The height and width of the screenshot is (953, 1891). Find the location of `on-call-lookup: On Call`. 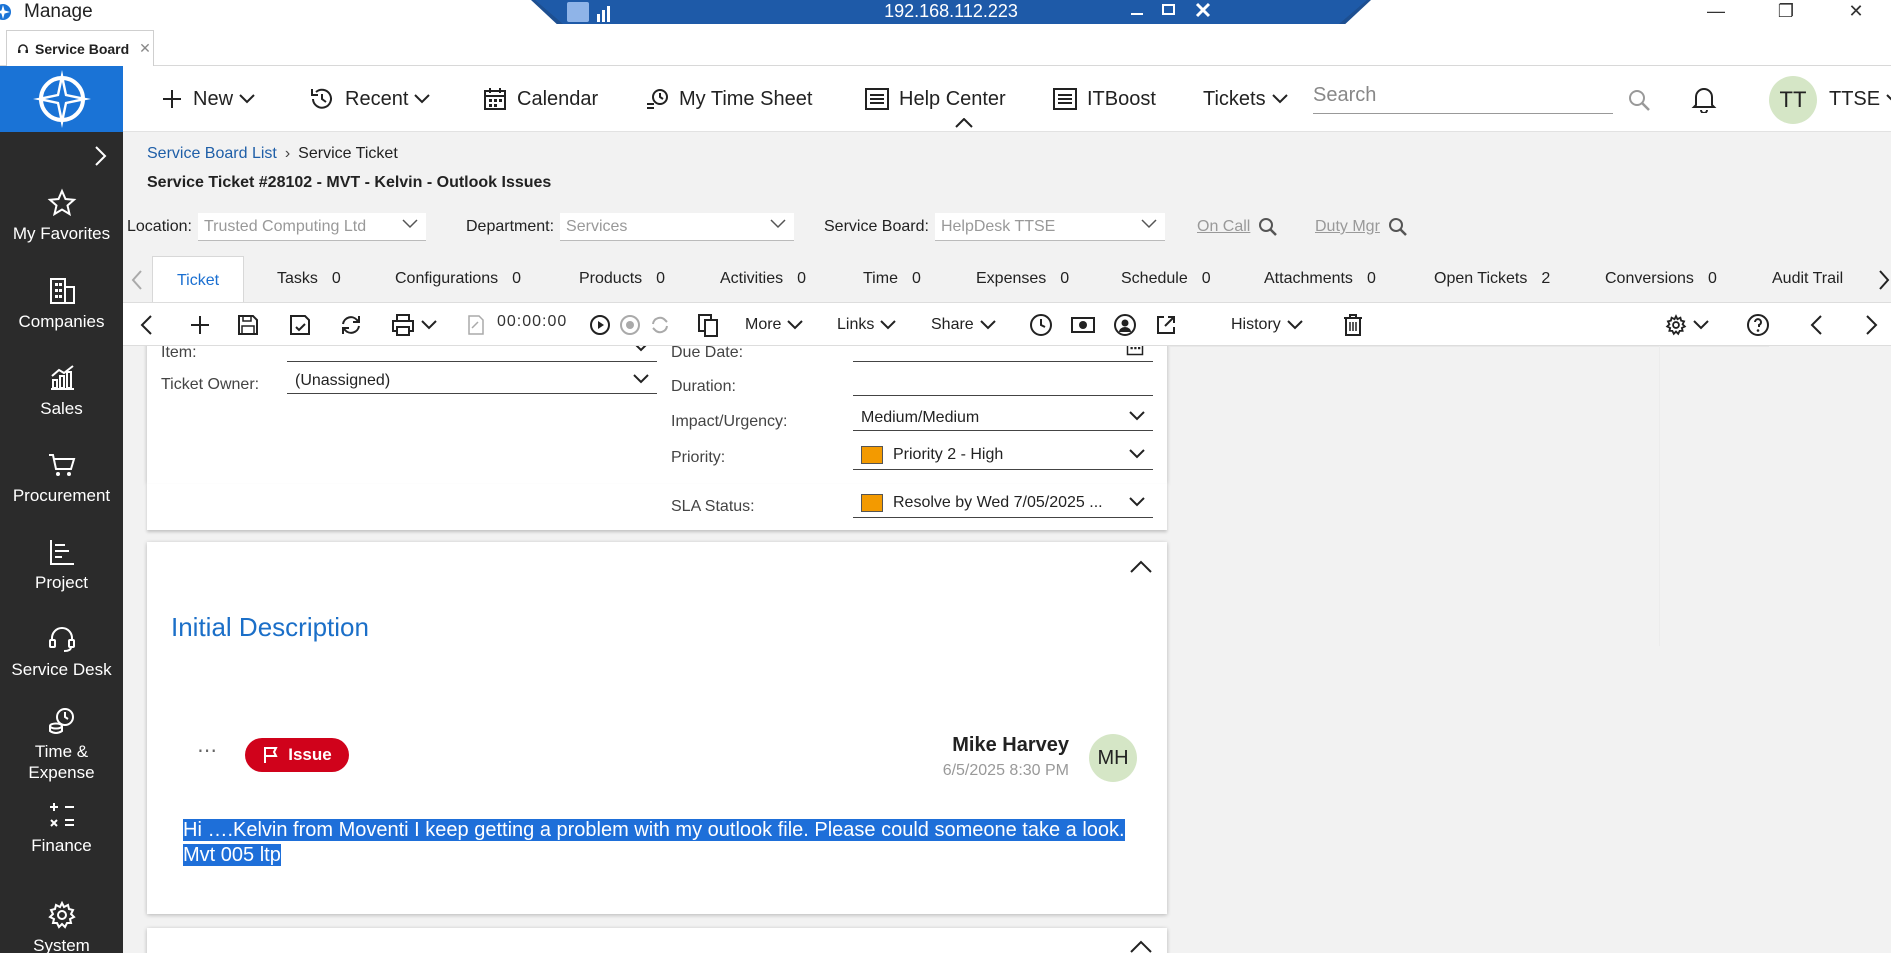

on-call-lookup: On Call is located at coordinates (1237, 227).